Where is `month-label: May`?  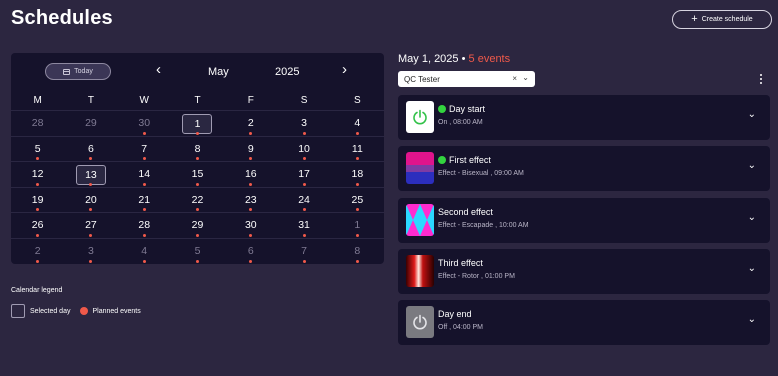 month-label: May is located at coordinates (218, 72).